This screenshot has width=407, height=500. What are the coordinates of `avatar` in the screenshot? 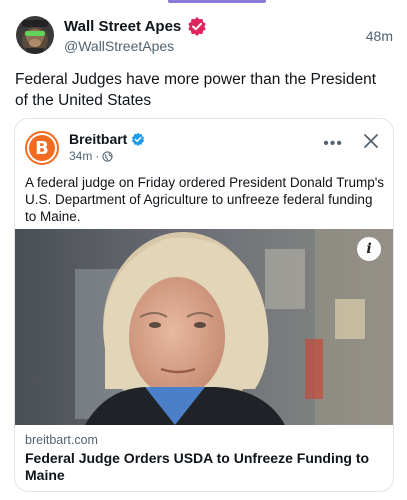 It's located at (35, 35).